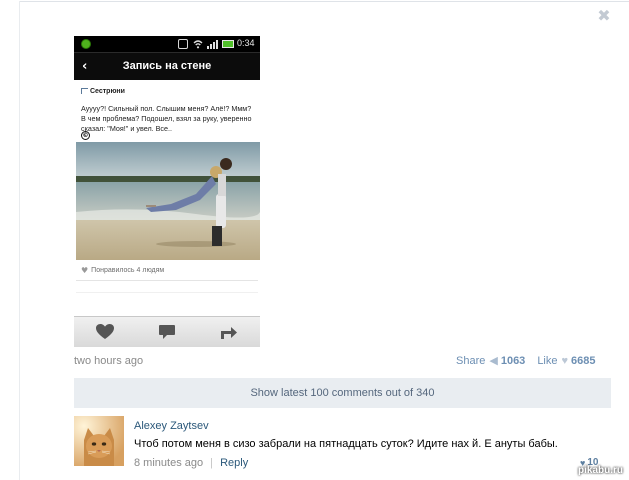 The image size is (629, 480). I want to click on comment-time: 8 minutes ago, so click(168, 463).